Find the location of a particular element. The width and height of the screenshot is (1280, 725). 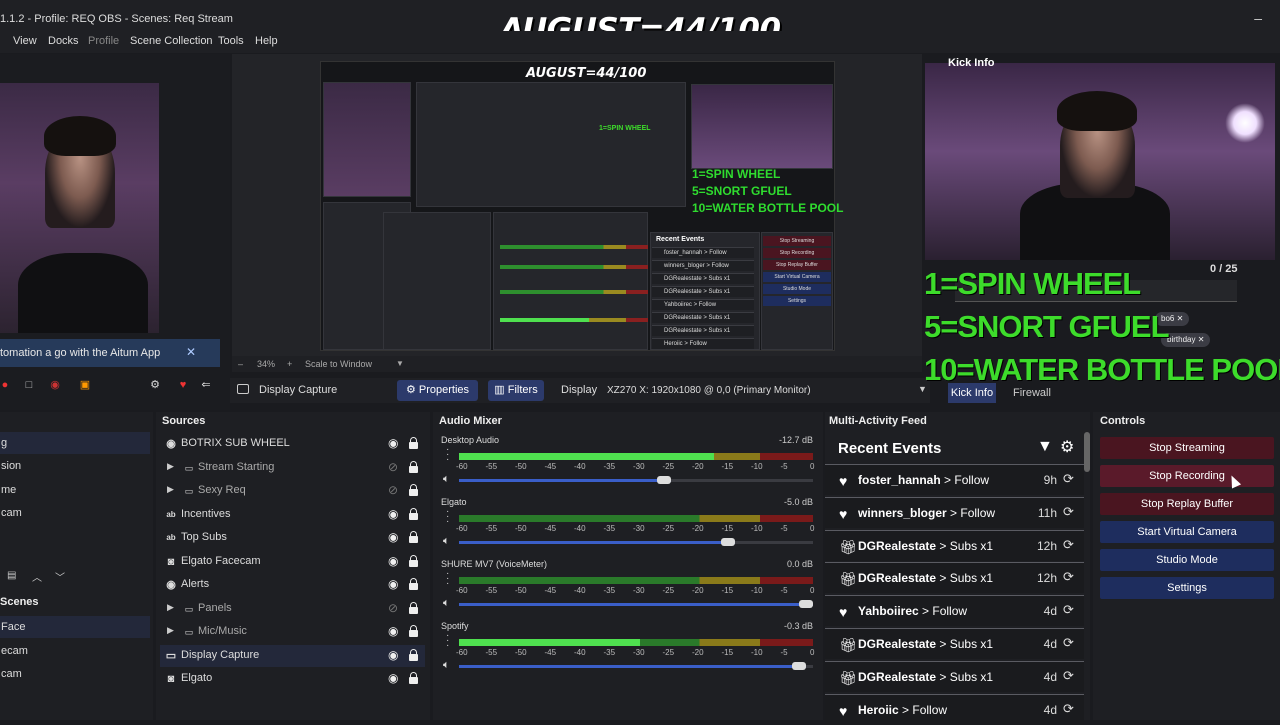

zoom-out-button: – is located at coordinates (240, 364).